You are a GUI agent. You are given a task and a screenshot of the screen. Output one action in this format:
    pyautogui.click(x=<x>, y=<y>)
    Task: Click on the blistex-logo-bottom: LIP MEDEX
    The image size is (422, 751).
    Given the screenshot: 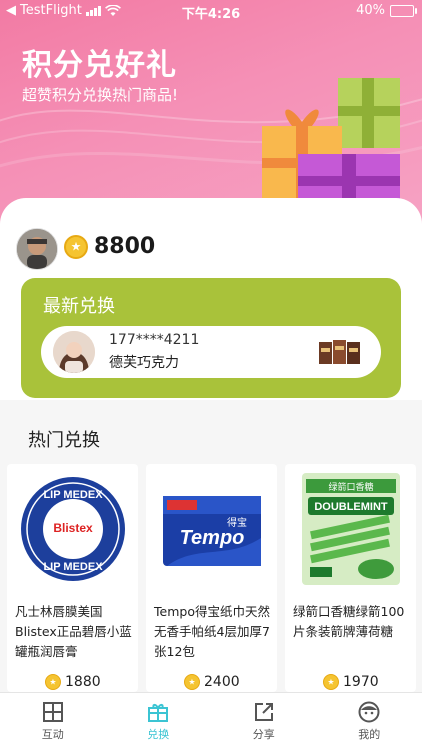 What is the action you would take?
    pyautogui.click(x=73, y=567)
    